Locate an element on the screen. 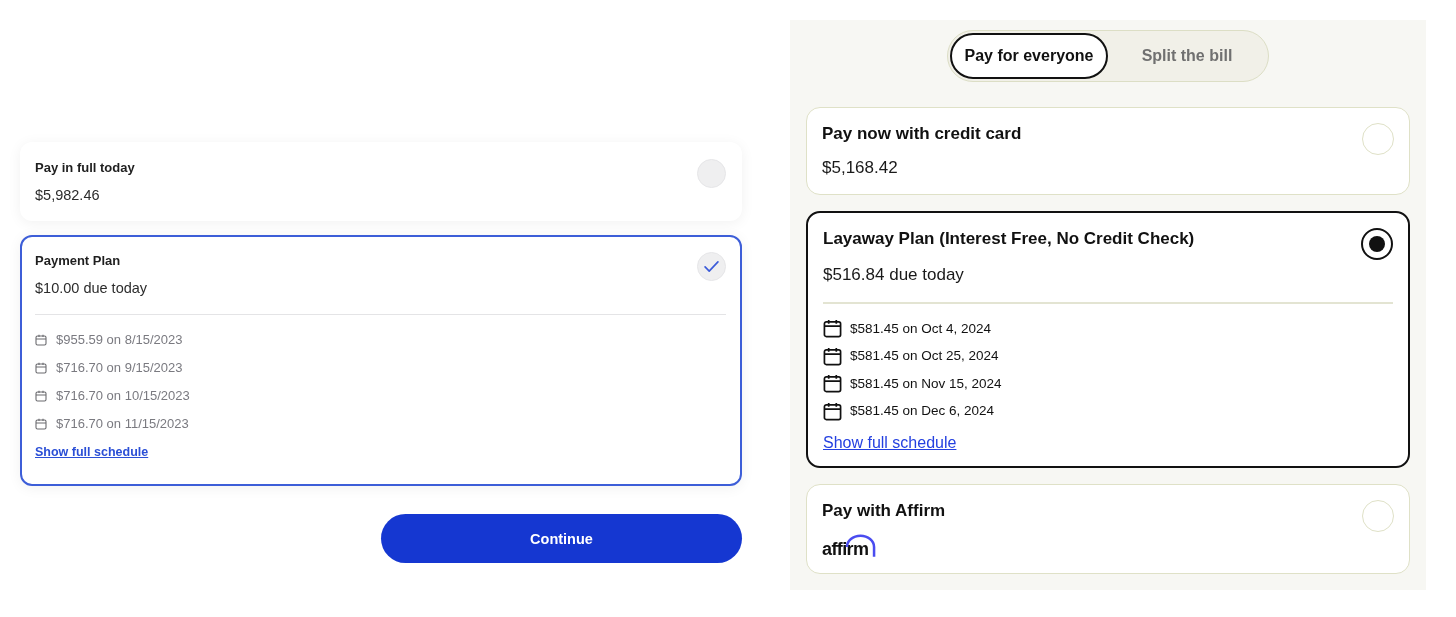  payment-option-card: Pay now with credit card $5,168.42 is located at coordinates (1108, 151).